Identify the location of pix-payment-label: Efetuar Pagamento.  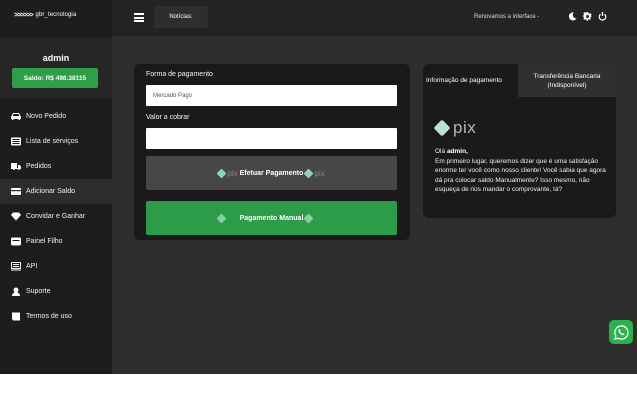
(271, 173).